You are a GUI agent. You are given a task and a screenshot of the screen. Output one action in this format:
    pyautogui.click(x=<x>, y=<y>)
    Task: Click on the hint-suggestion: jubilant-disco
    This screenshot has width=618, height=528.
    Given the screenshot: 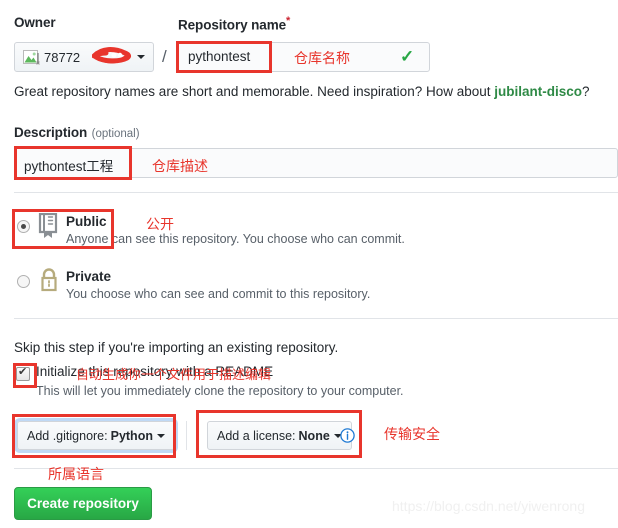 What is the action you would take?
    pyautogui.click(x=538, y=91)
    